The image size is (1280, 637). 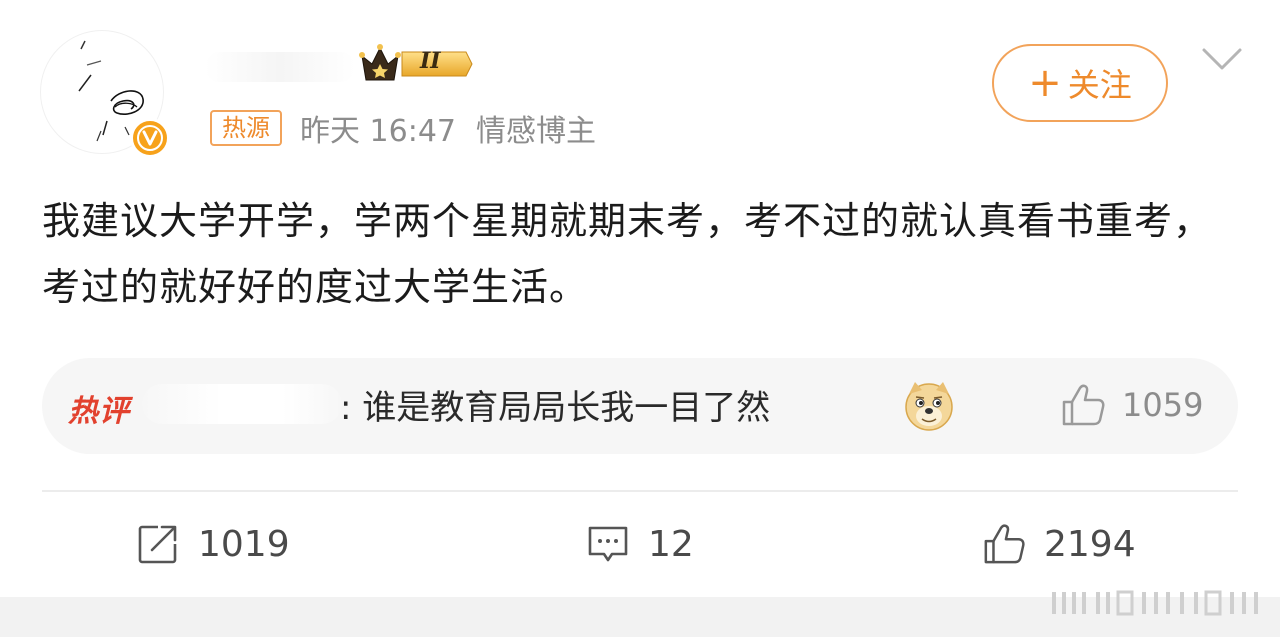 What do you see at coordinates (280, 67) in the screenshot?
I see `username-redacted` at bounding box center [280, 67].